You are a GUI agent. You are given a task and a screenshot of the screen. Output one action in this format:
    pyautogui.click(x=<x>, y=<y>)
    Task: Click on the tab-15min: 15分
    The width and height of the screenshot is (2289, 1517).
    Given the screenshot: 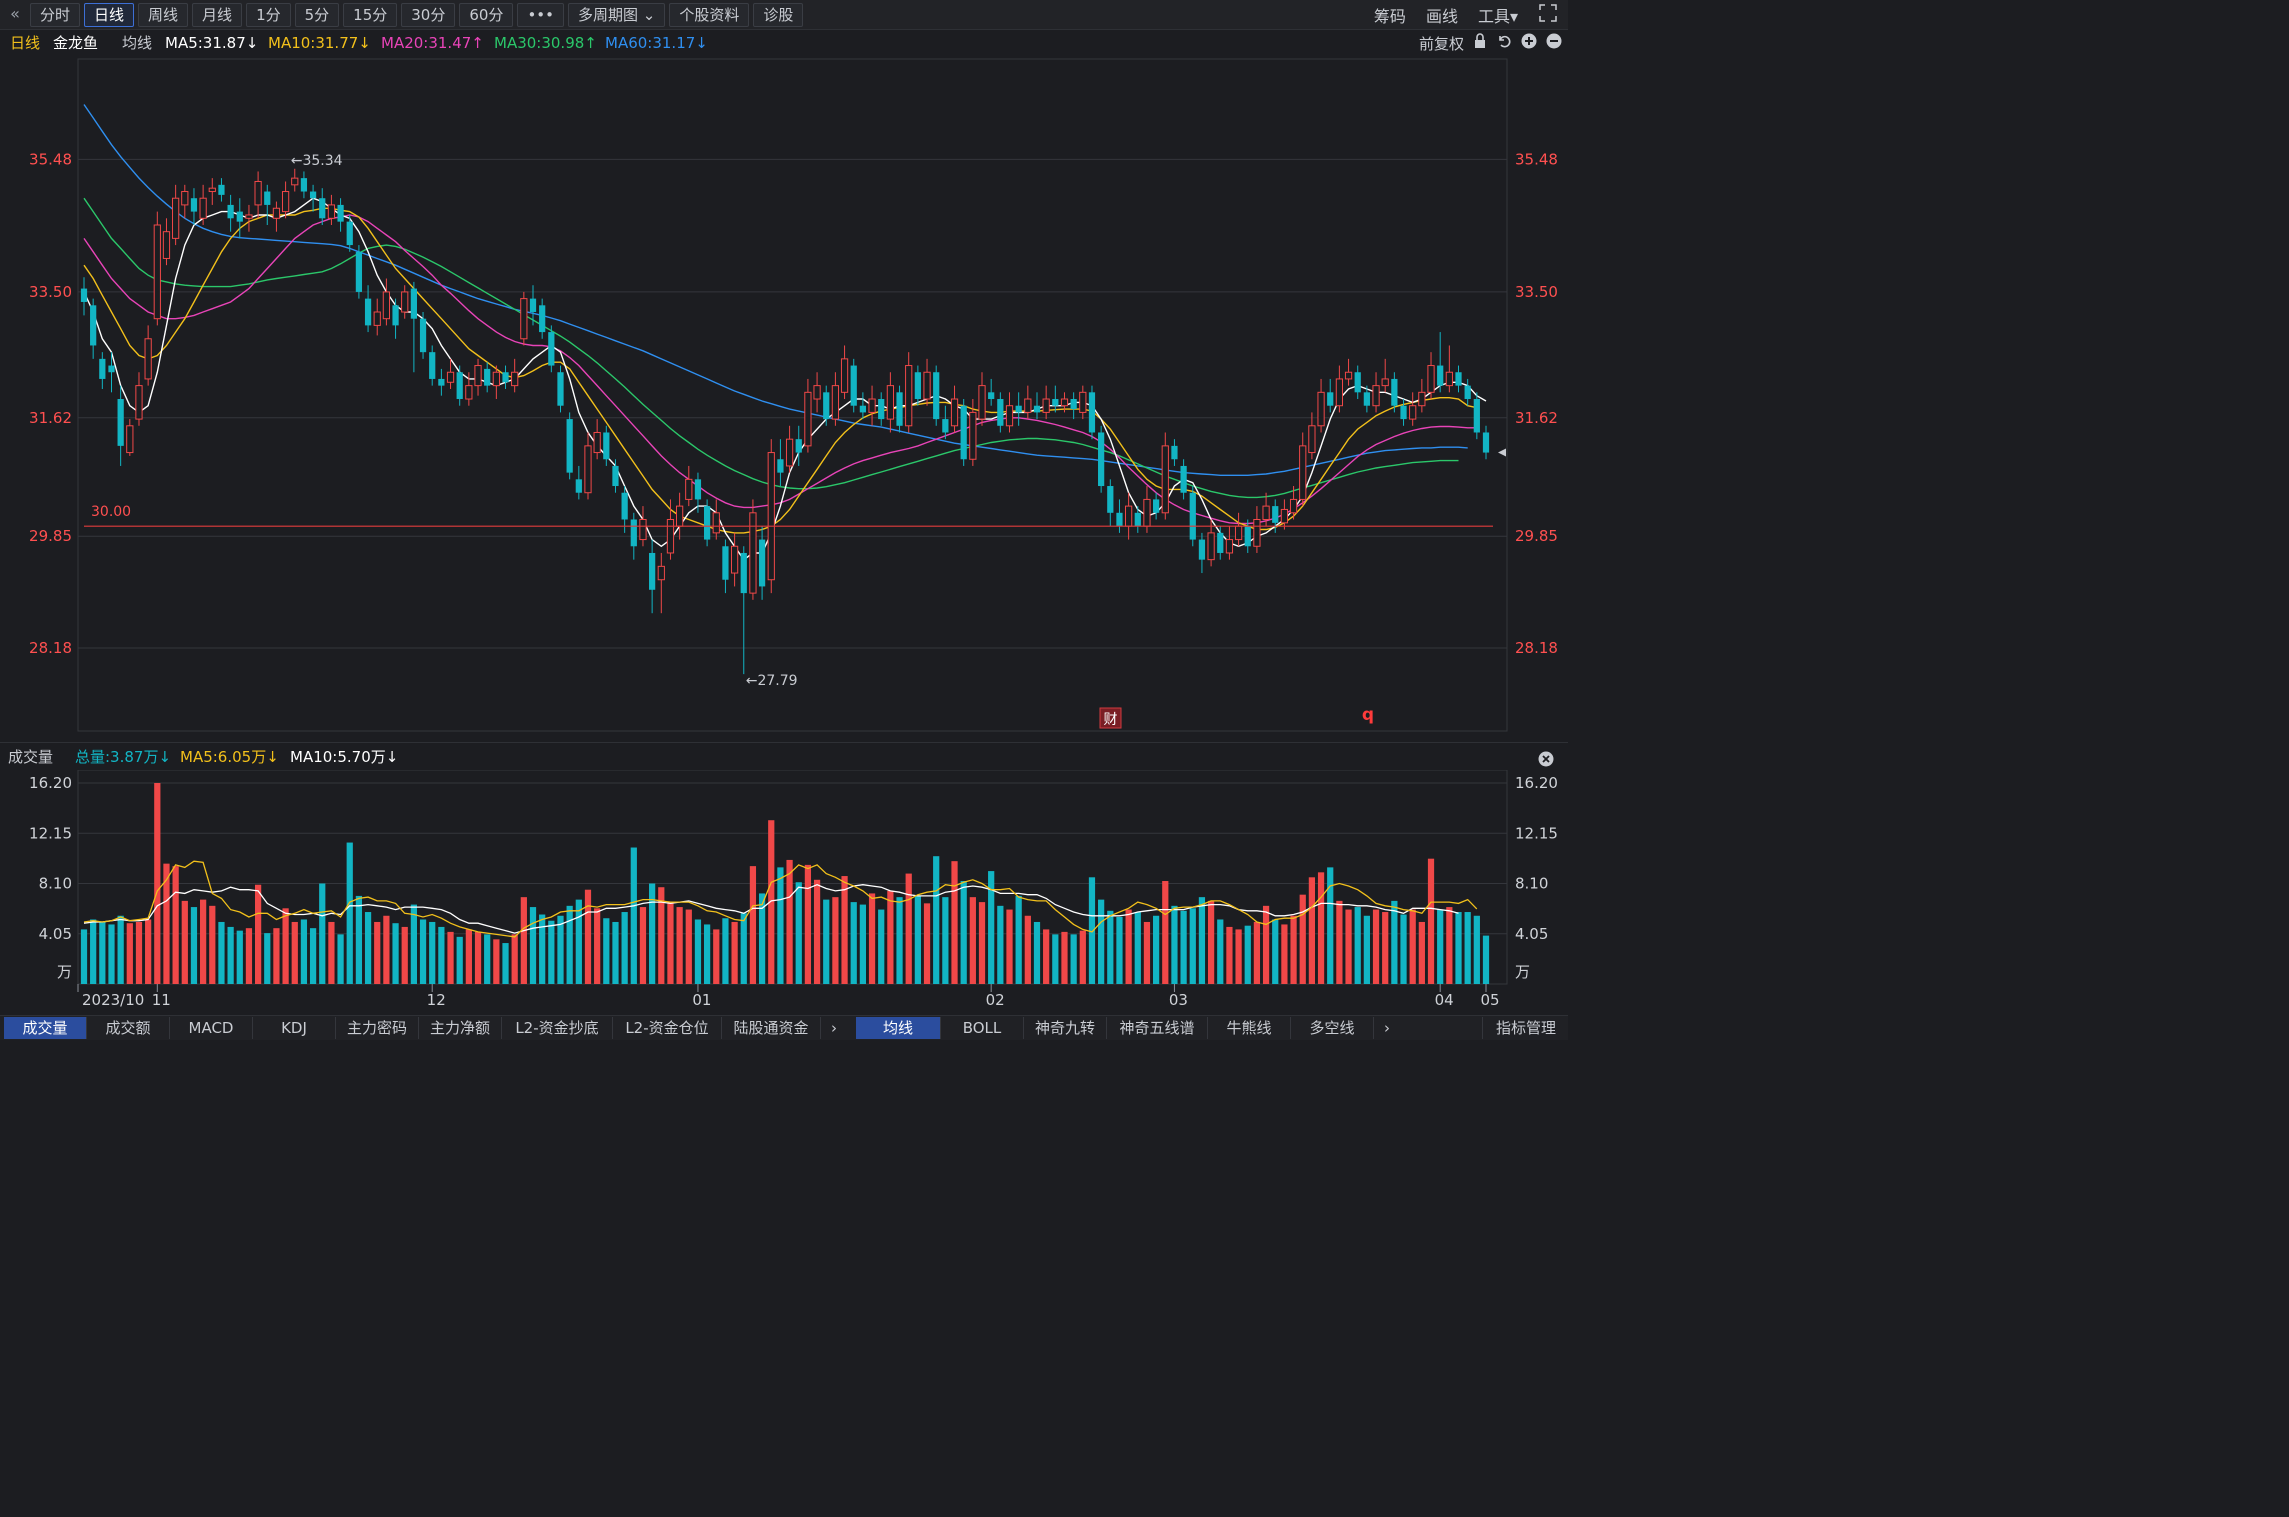 What is the action you would take?
    pyautogui.click(x=370, y=15)
    